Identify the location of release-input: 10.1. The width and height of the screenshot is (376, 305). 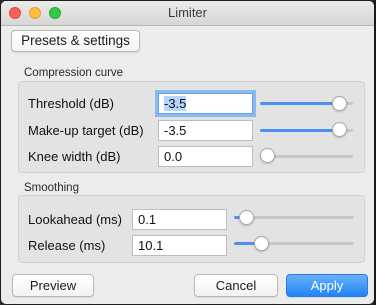
(179, 245).